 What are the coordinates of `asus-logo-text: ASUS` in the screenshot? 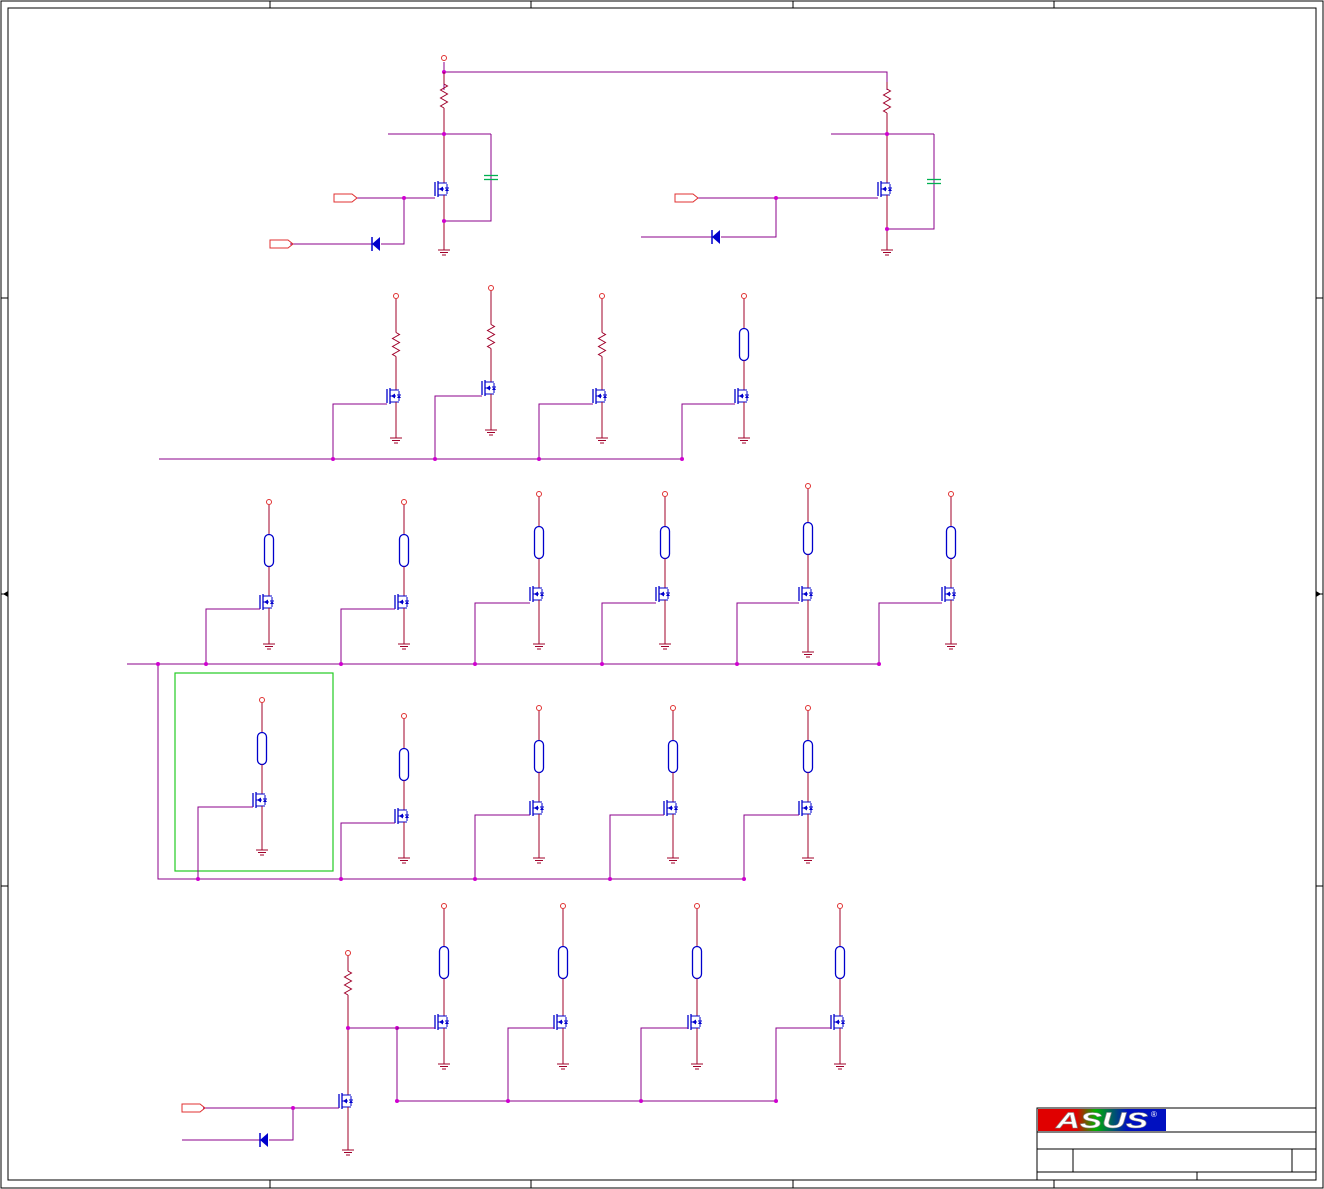 It's located at (1101, 1120).